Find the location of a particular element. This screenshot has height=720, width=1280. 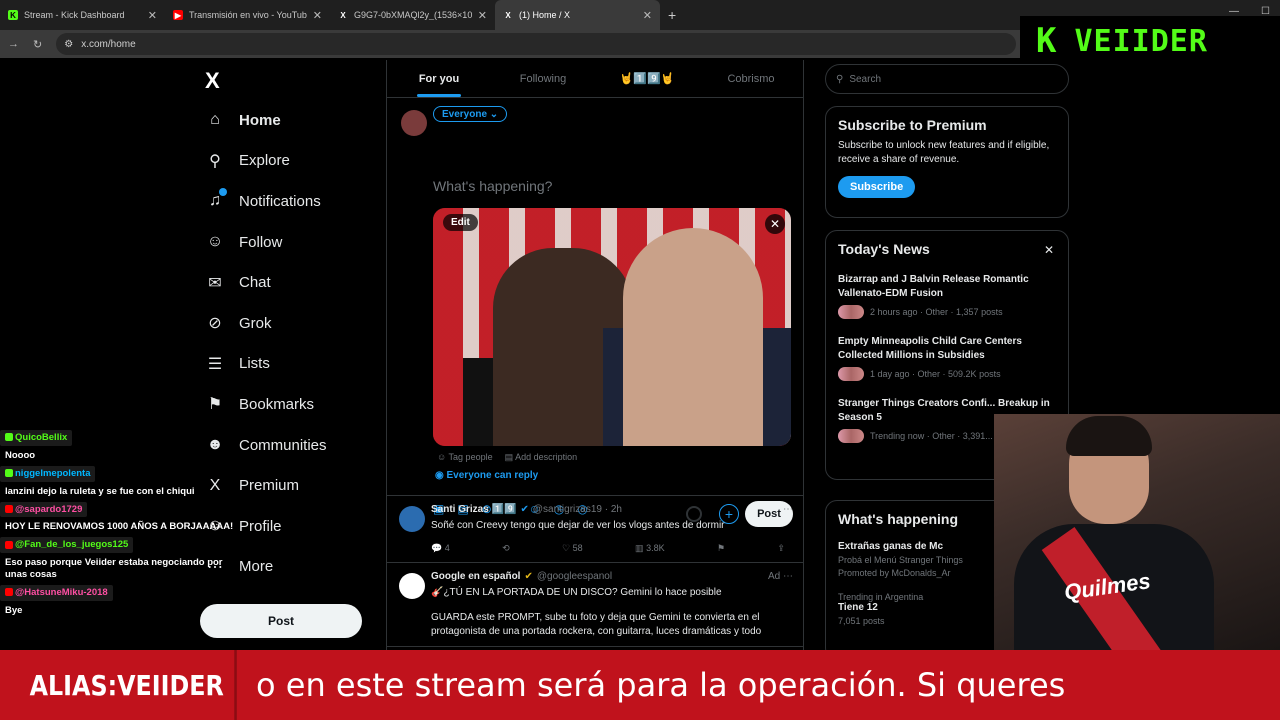

tweet-author: Google en español is located at coordinates (475, 576).